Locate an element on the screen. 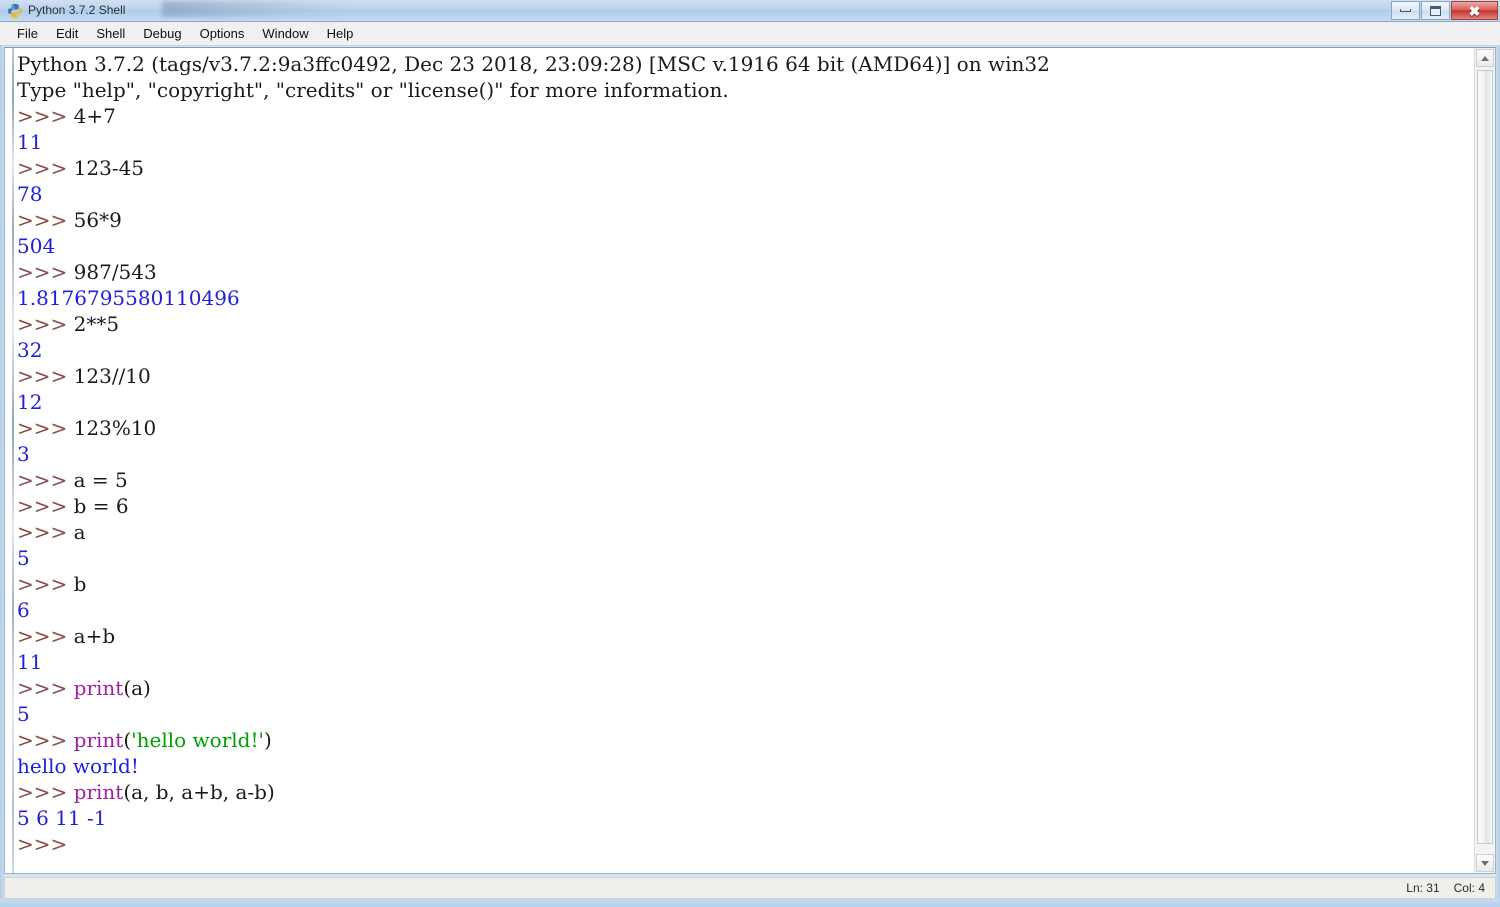 The width and height of the screenshot is (1500, 907). output-text: 5 6 11 -1 is located at coordinates (62, 818).